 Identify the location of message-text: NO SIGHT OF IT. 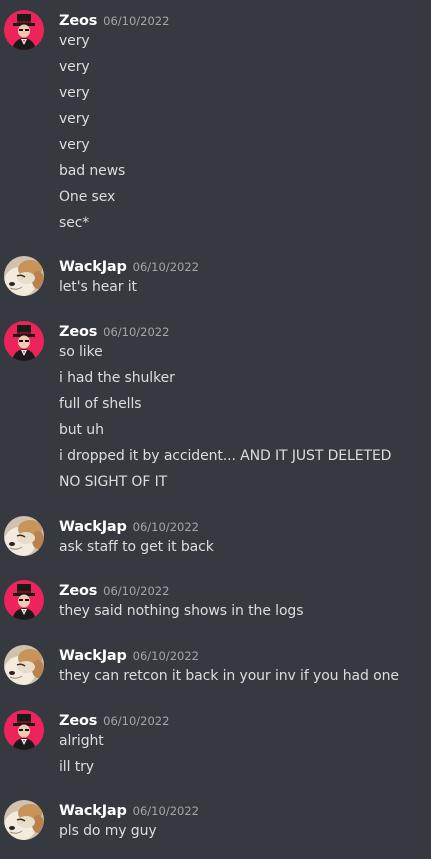
(113, 482).